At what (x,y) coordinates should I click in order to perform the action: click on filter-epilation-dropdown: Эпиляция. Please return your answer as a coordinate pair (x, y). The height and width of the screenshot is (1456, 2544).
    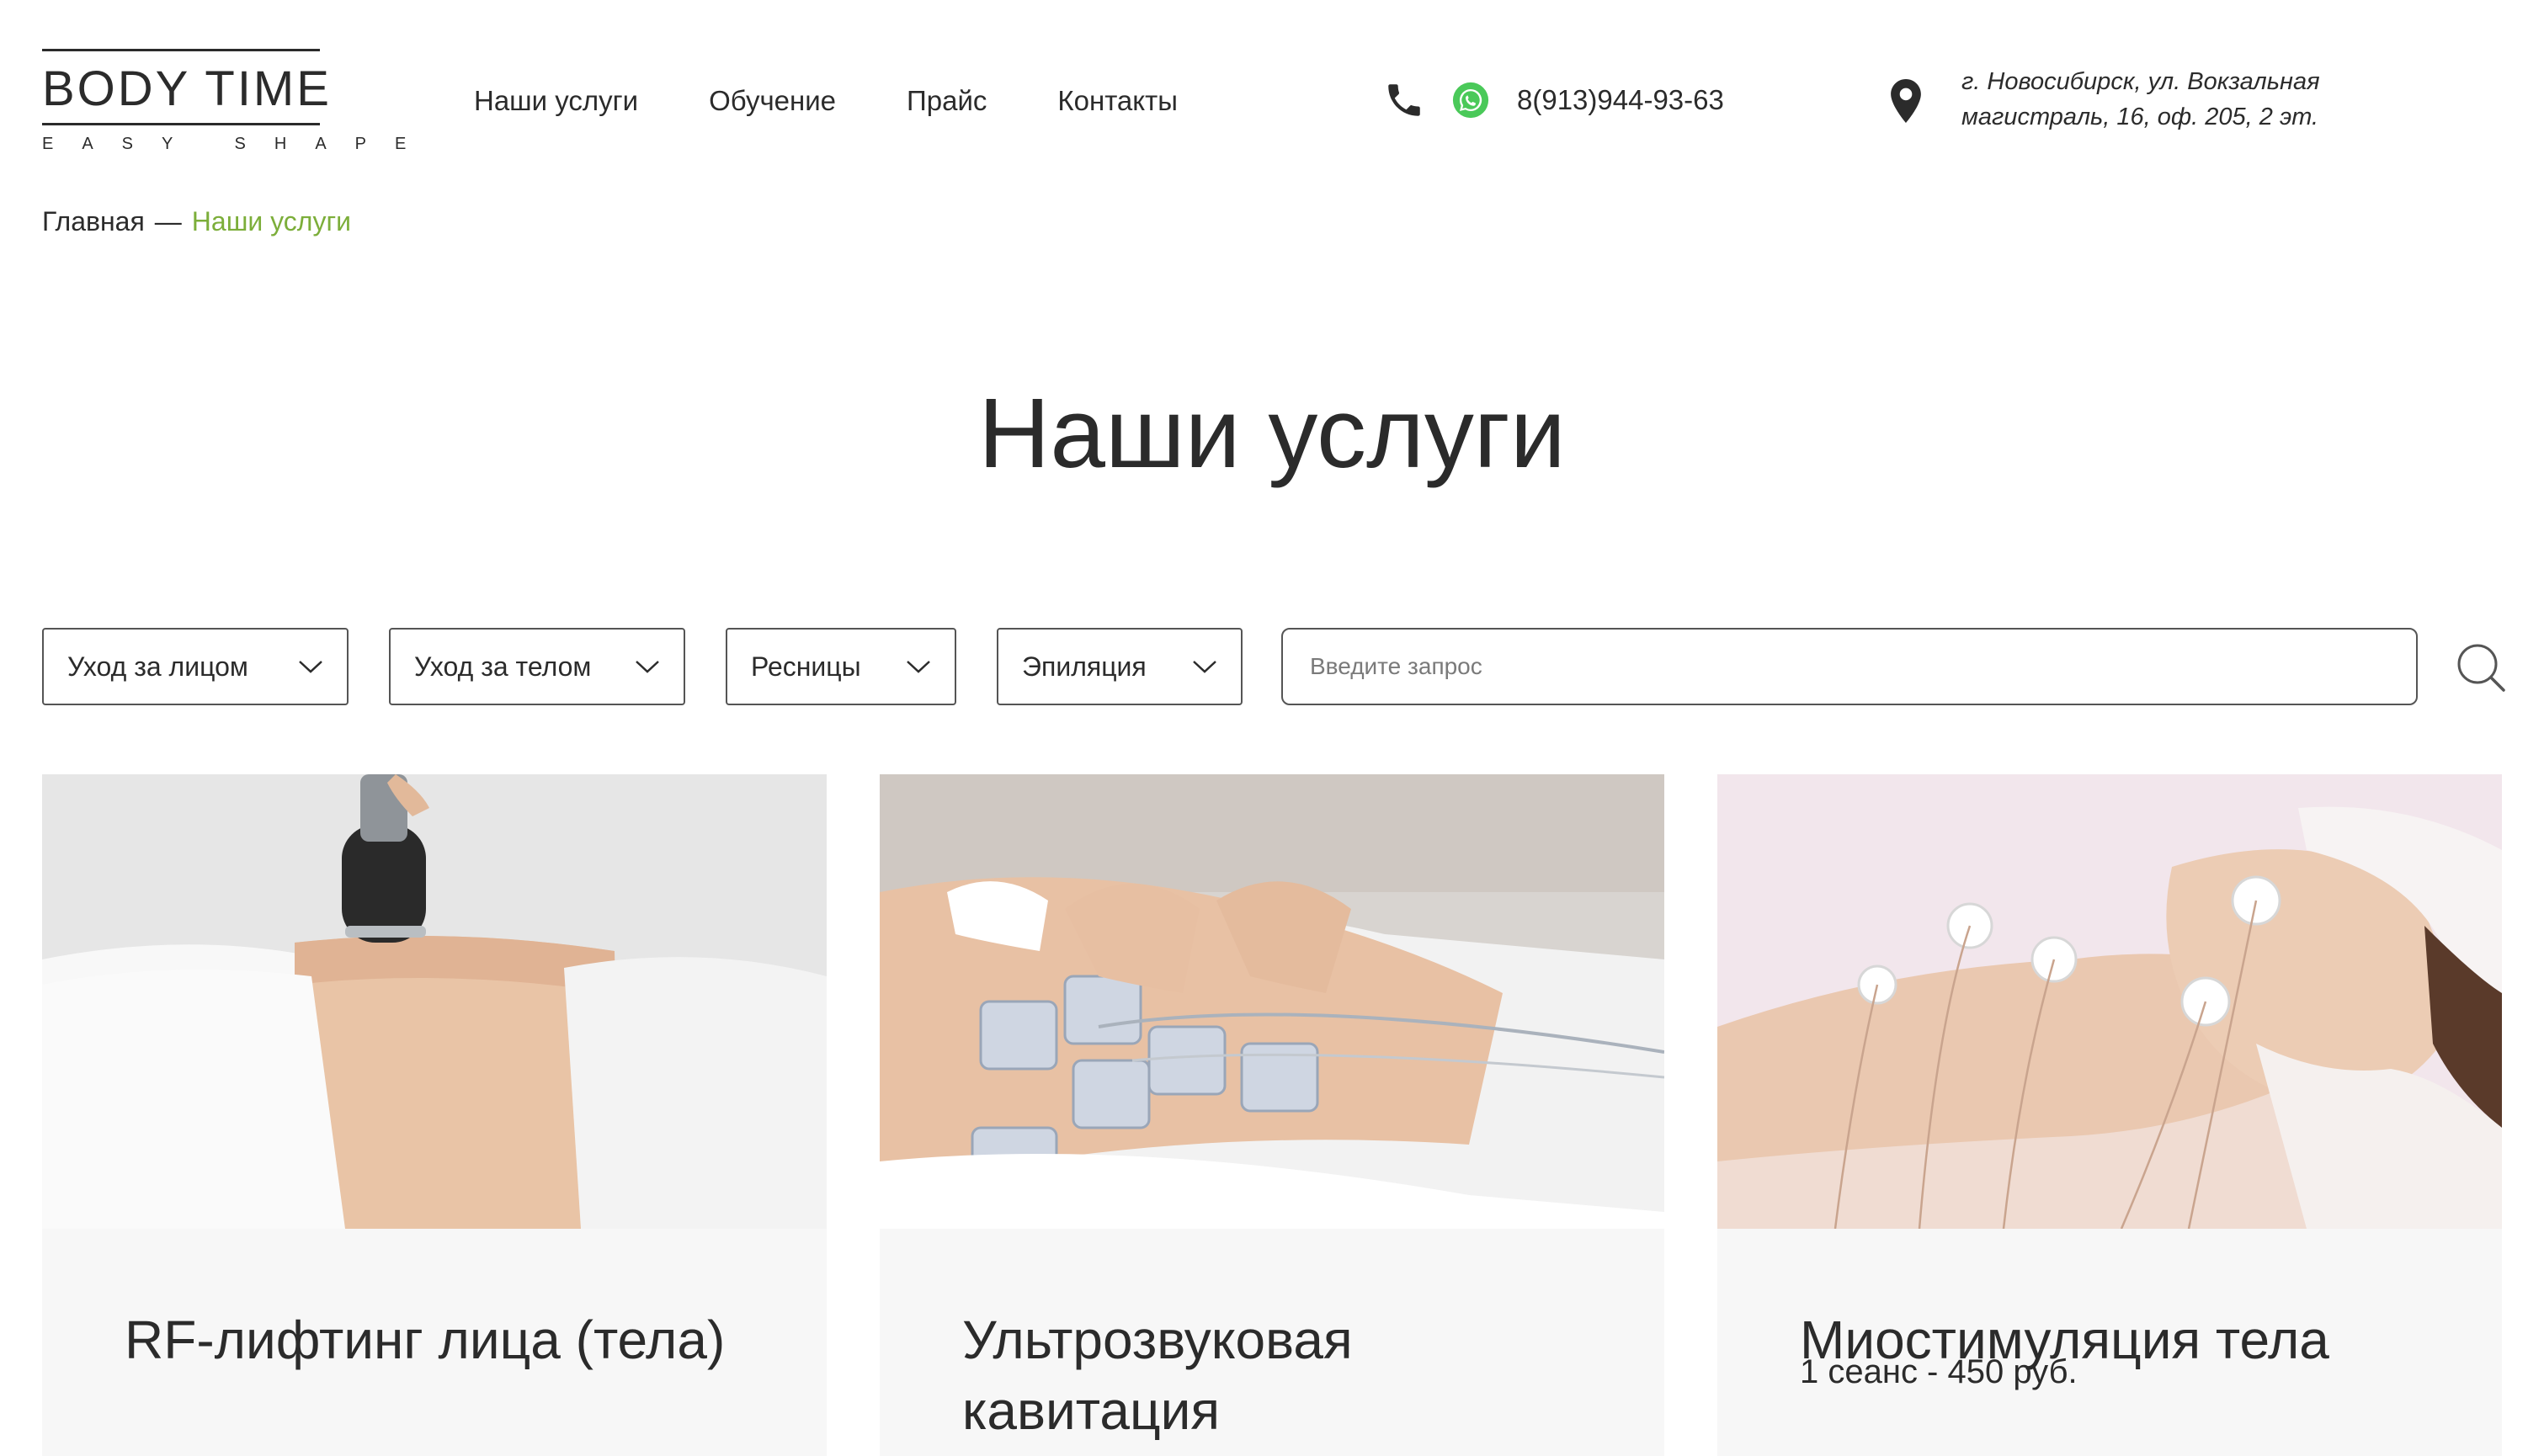
    Looking at the image, I should click on (1120, 667).